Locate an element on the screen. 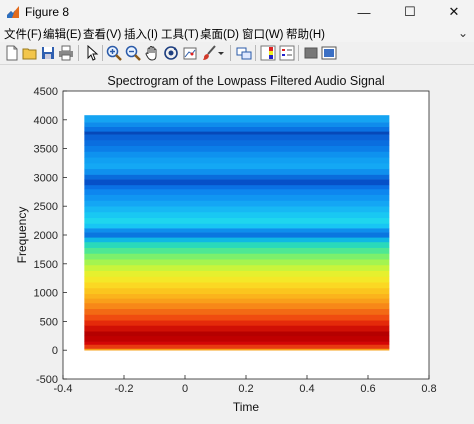 Image resolution: width=474 pixels, height=424 pixels. maximize-icon: ☐ is located at coordinates (410, 11).